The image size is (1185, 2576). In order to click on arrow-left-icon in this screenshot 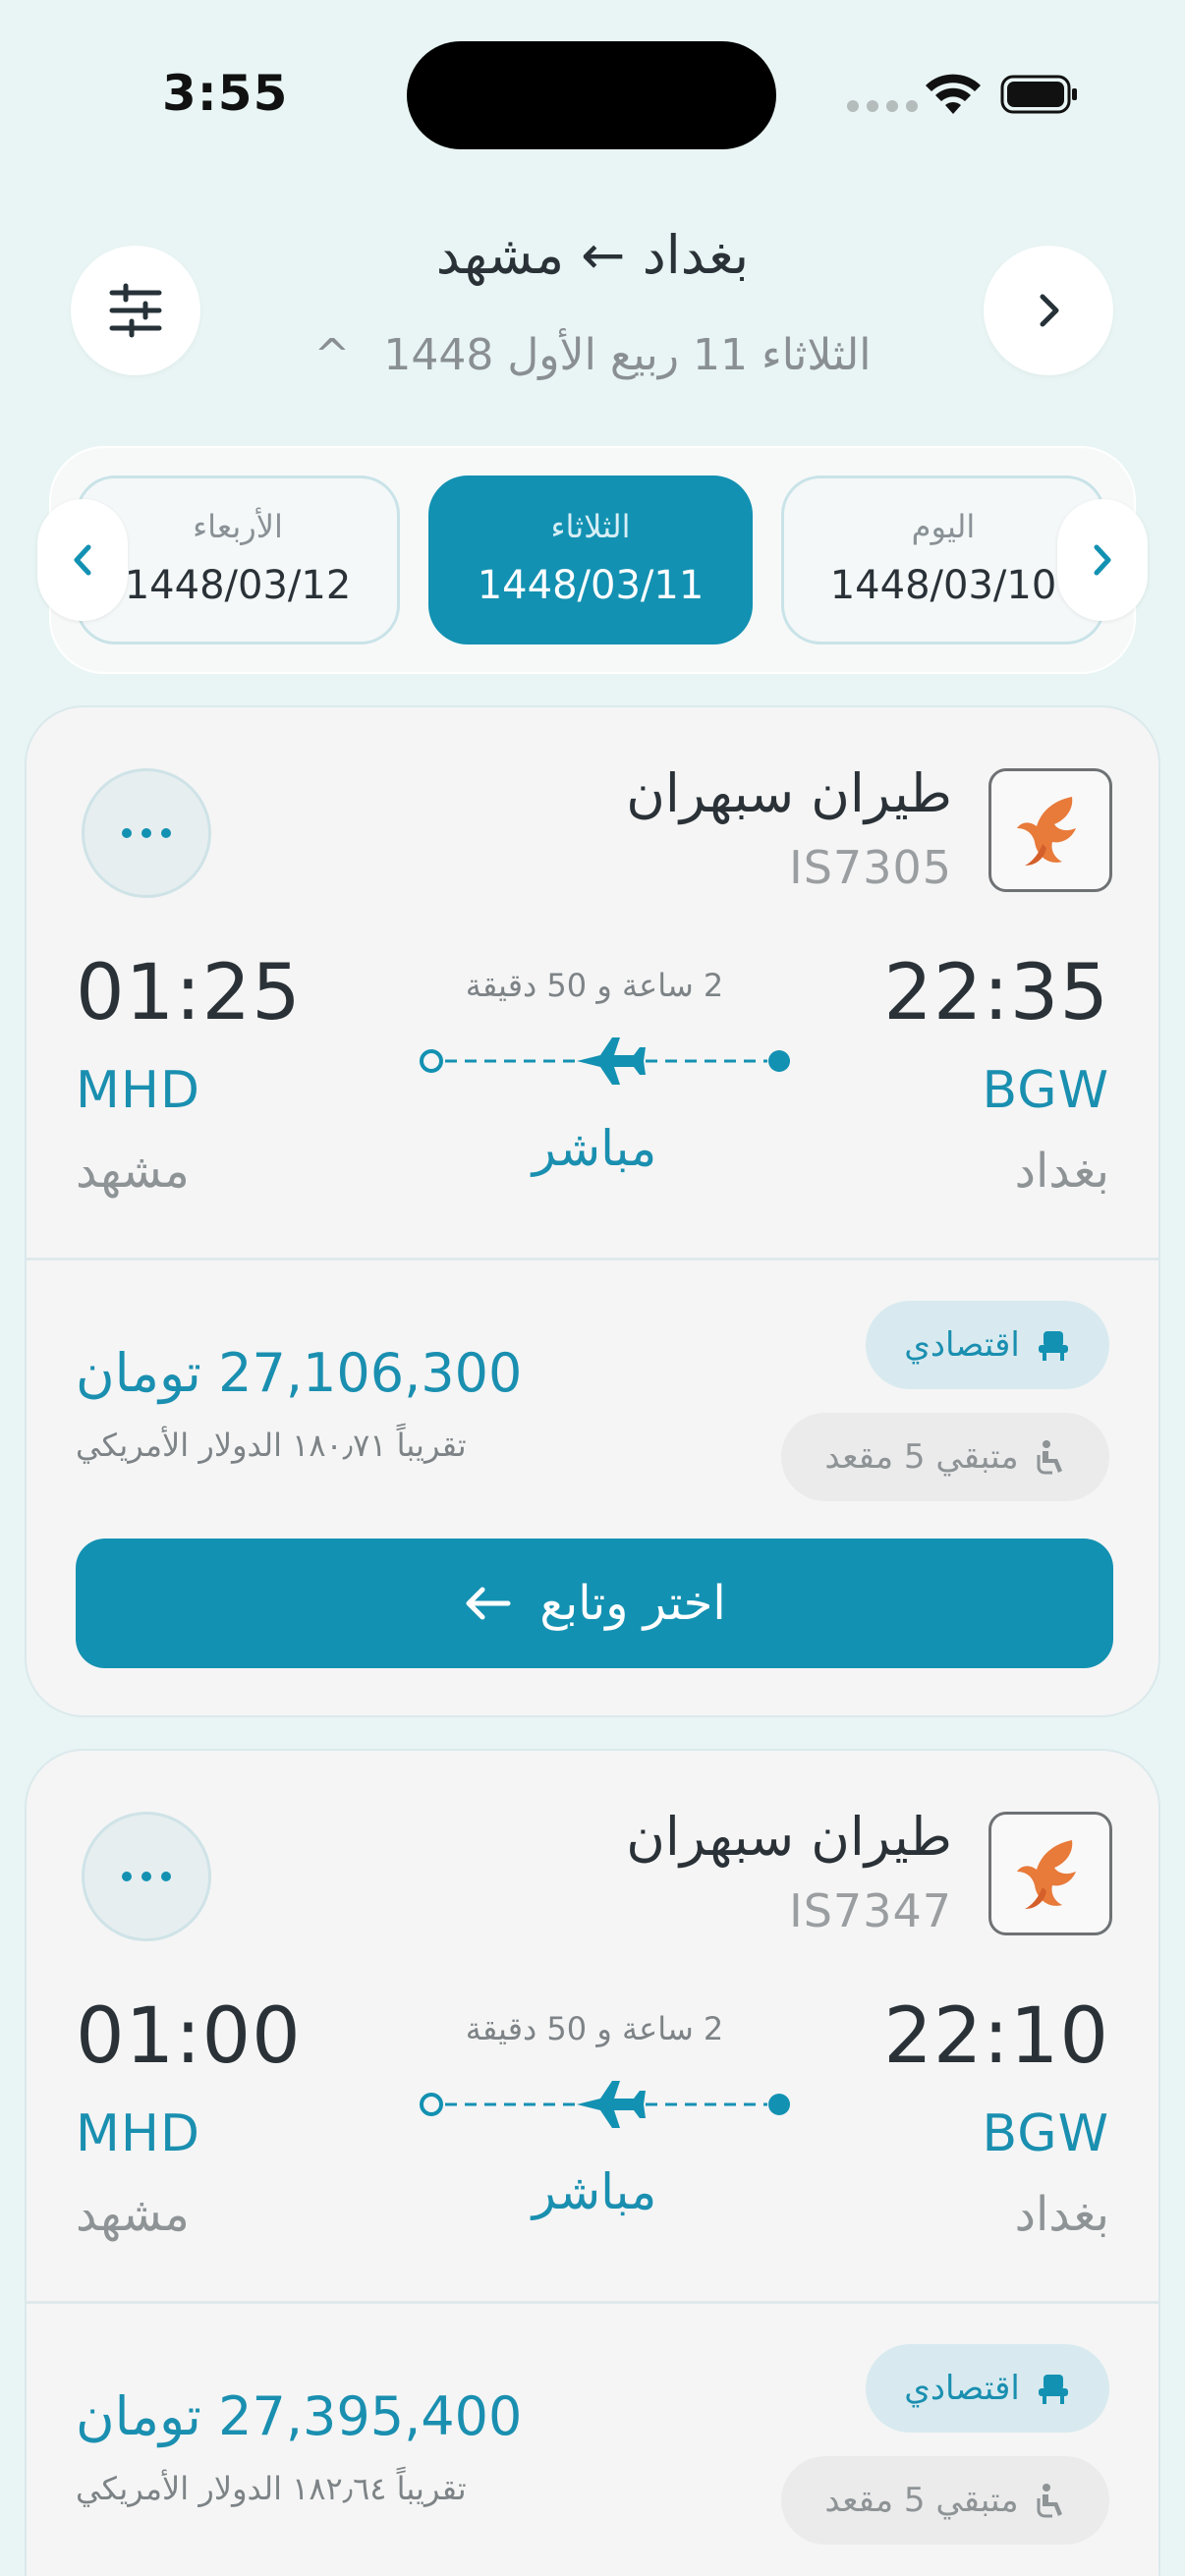, I will do `click(489, 1603)`.